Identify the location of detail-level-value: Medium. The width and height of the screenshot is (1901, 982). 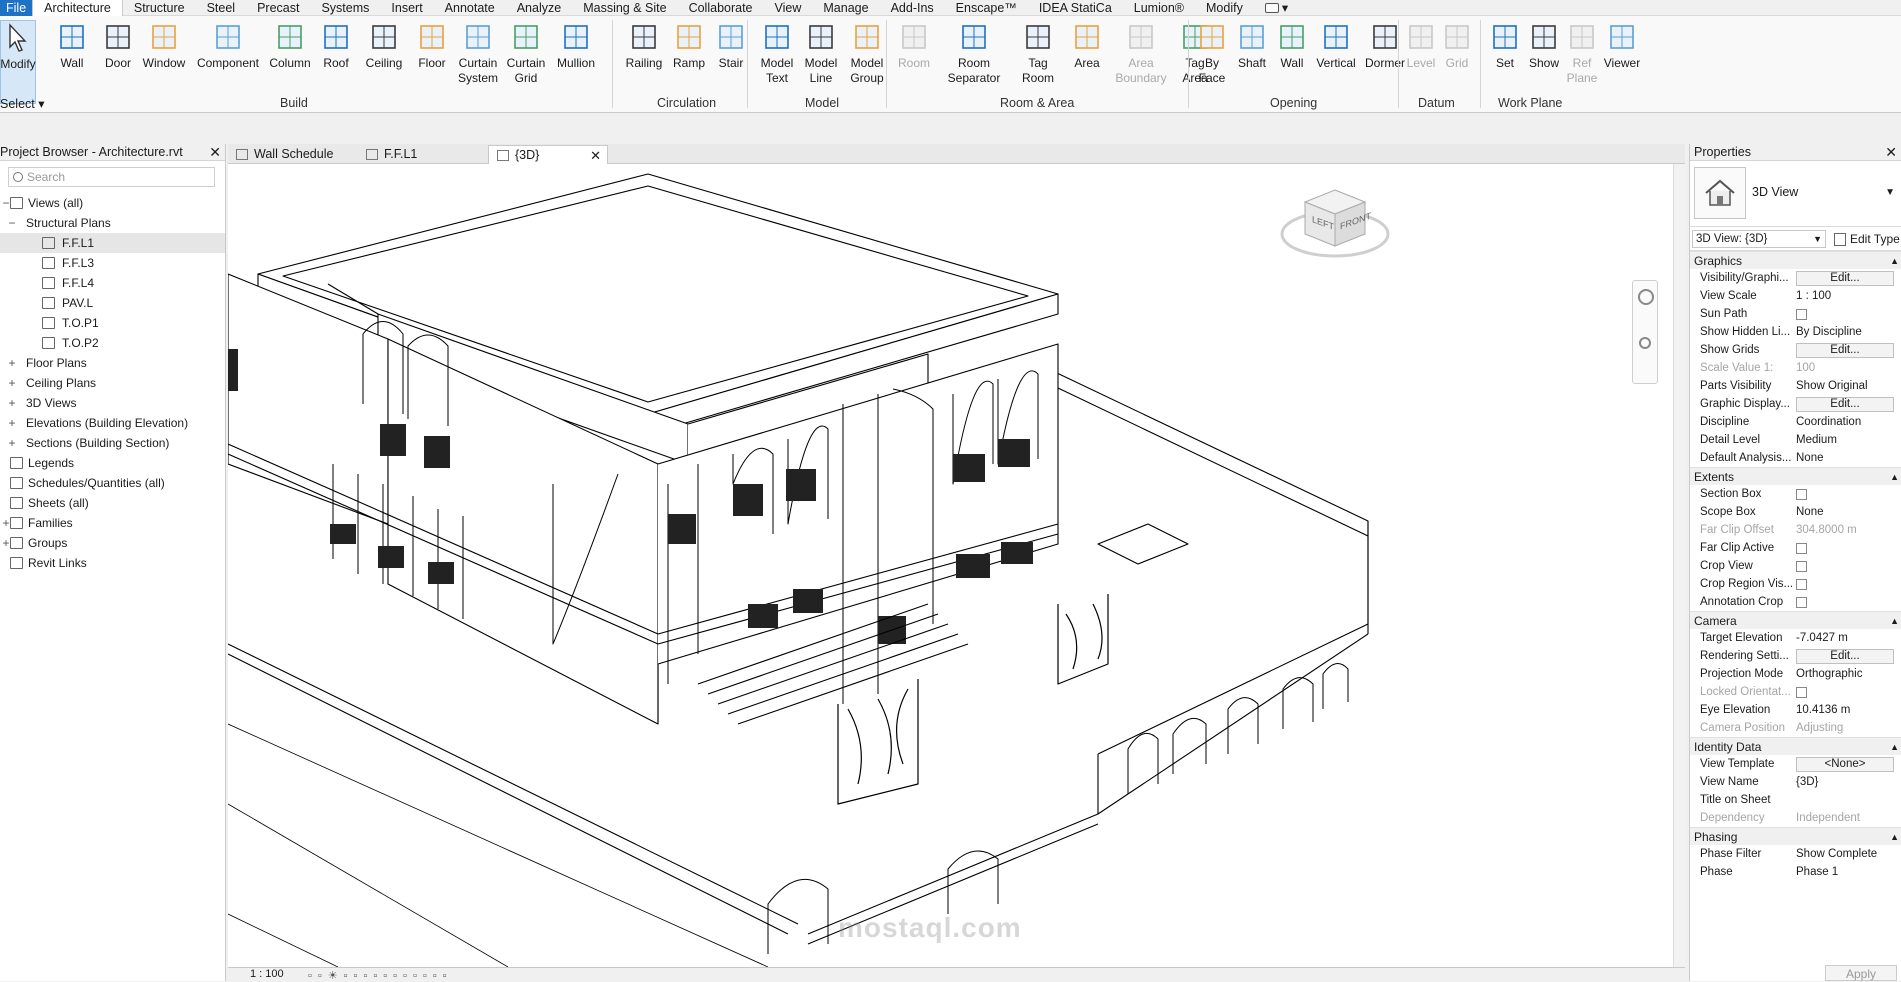
(1816, 440).